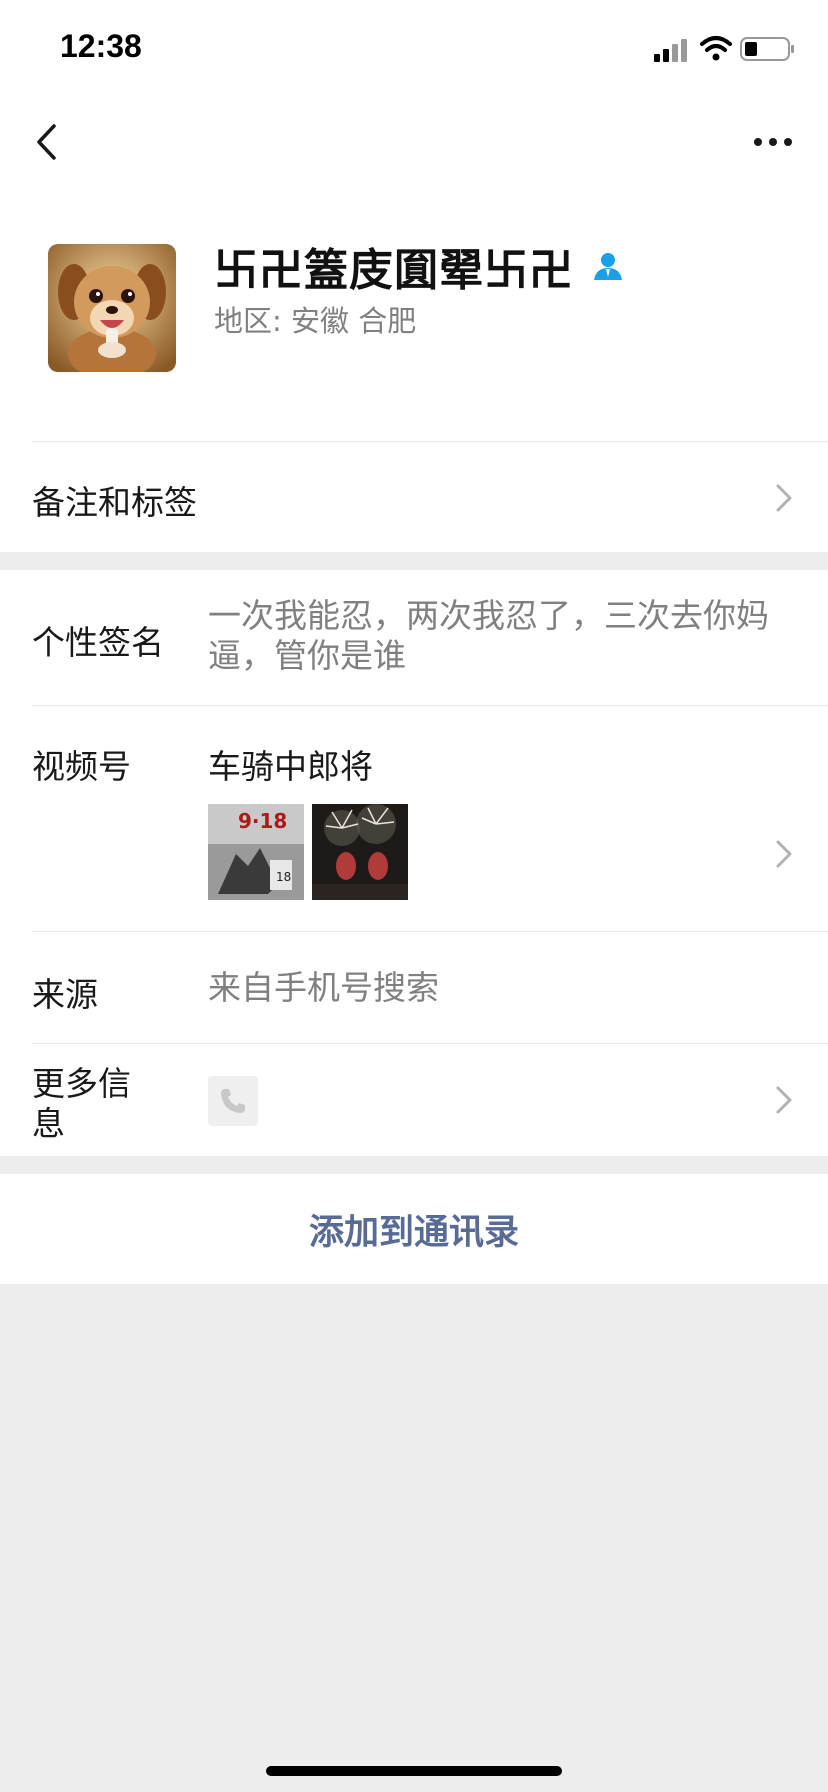  I want to click on puppy-avatar-image, so click(112, 308).